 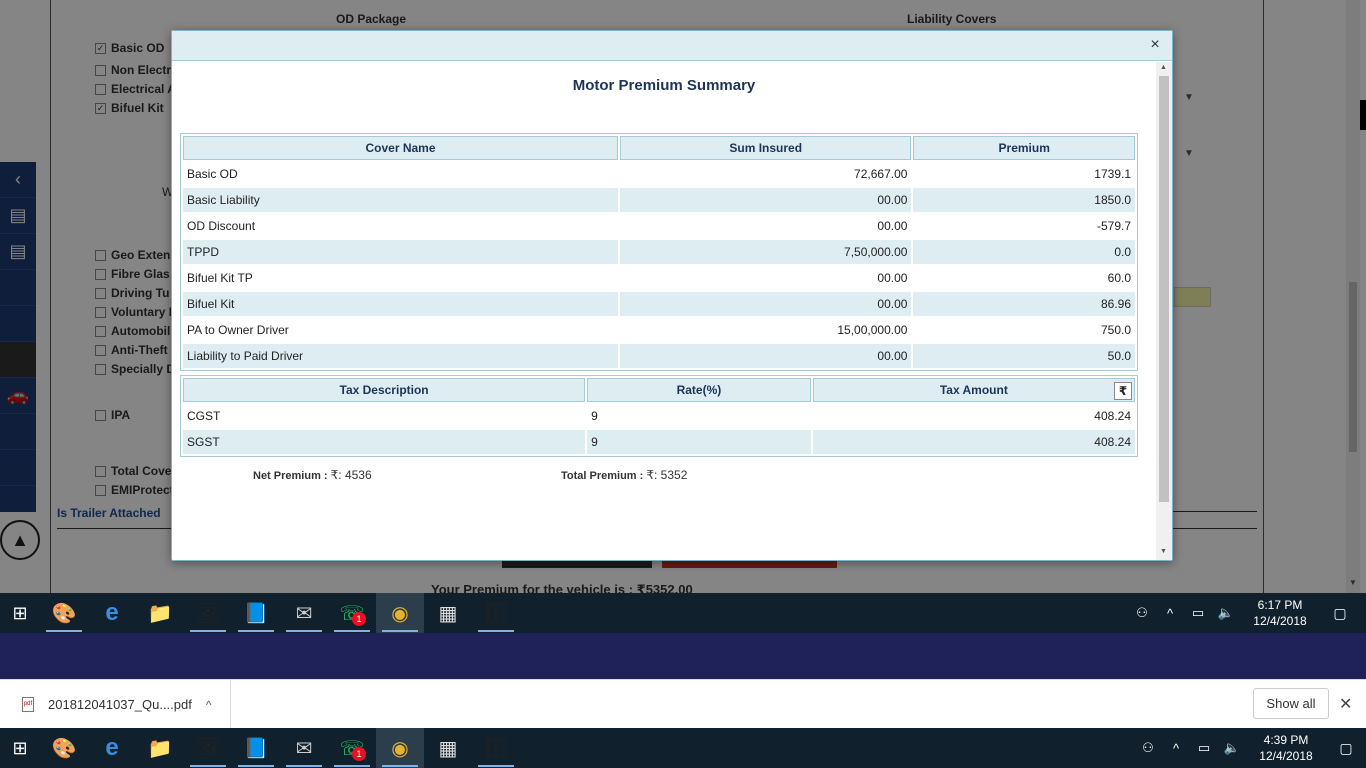 I want to click on tax-description: CGST, so click(x=204, y=416).